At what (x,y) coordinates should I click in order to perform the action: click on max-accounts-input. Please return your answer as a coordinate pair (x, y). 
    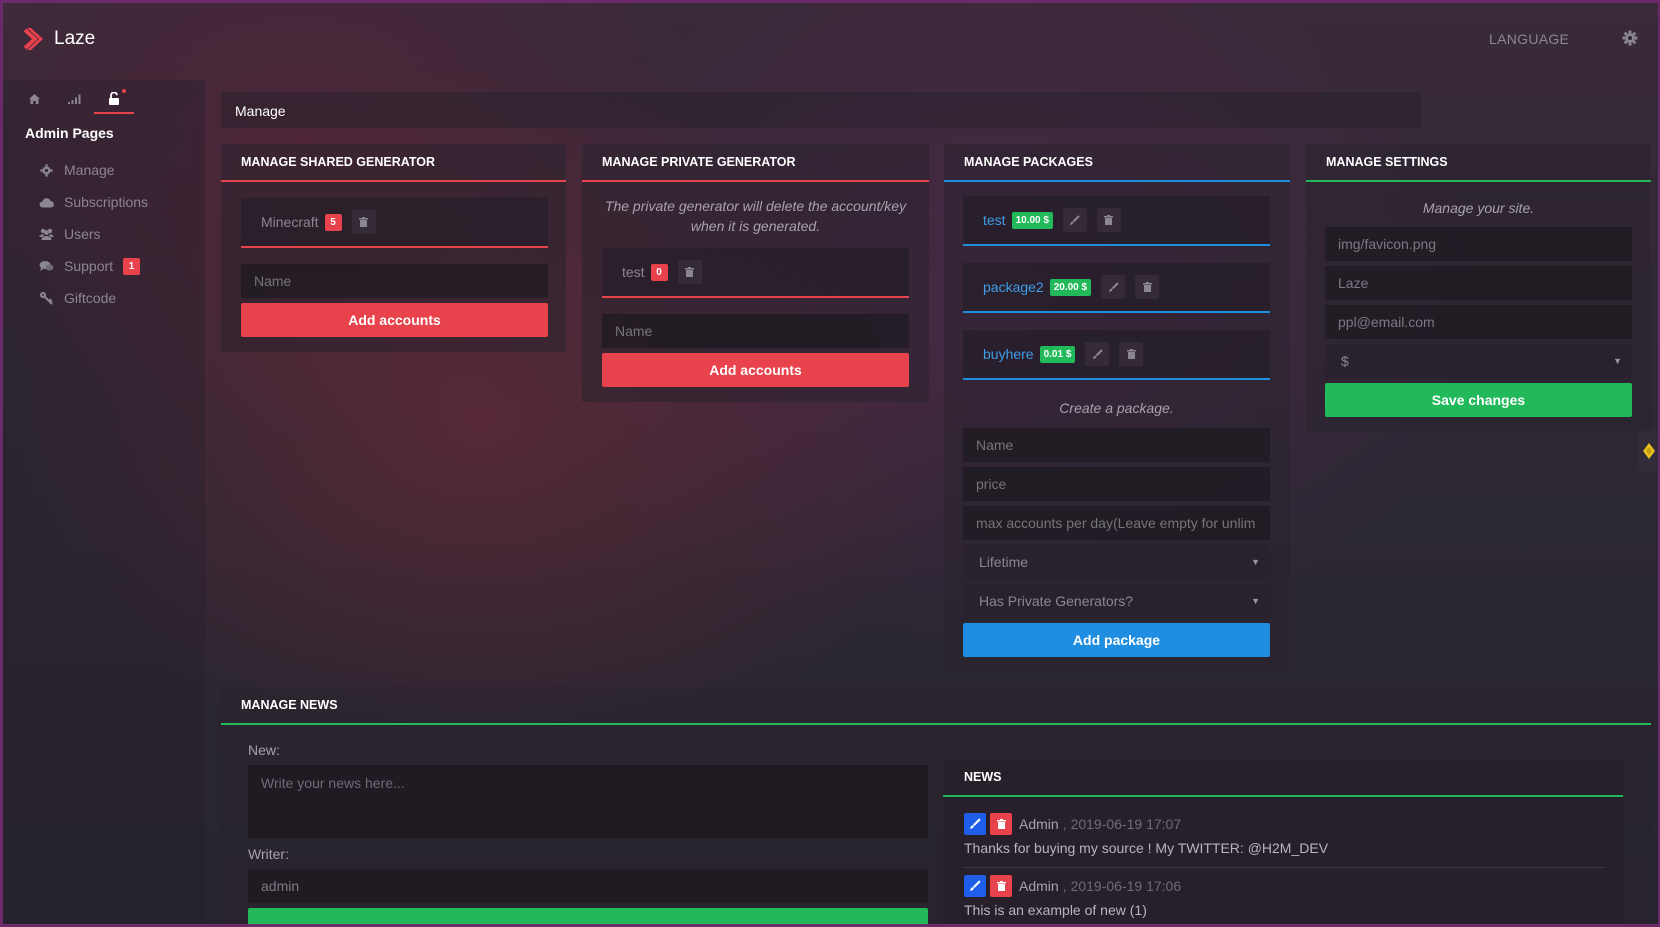
    Looking at the image, I should click on (1116, 523).